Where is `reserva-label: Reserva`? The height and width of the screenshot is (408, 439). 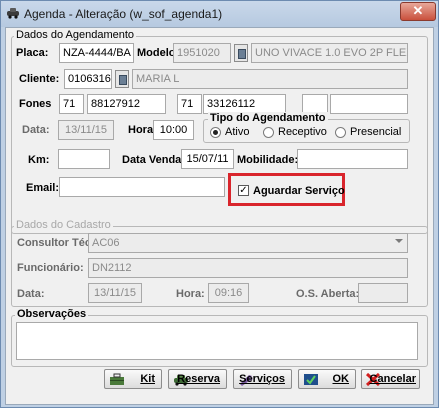
reserva-label: Reserva is located at coordinates (198, 379).